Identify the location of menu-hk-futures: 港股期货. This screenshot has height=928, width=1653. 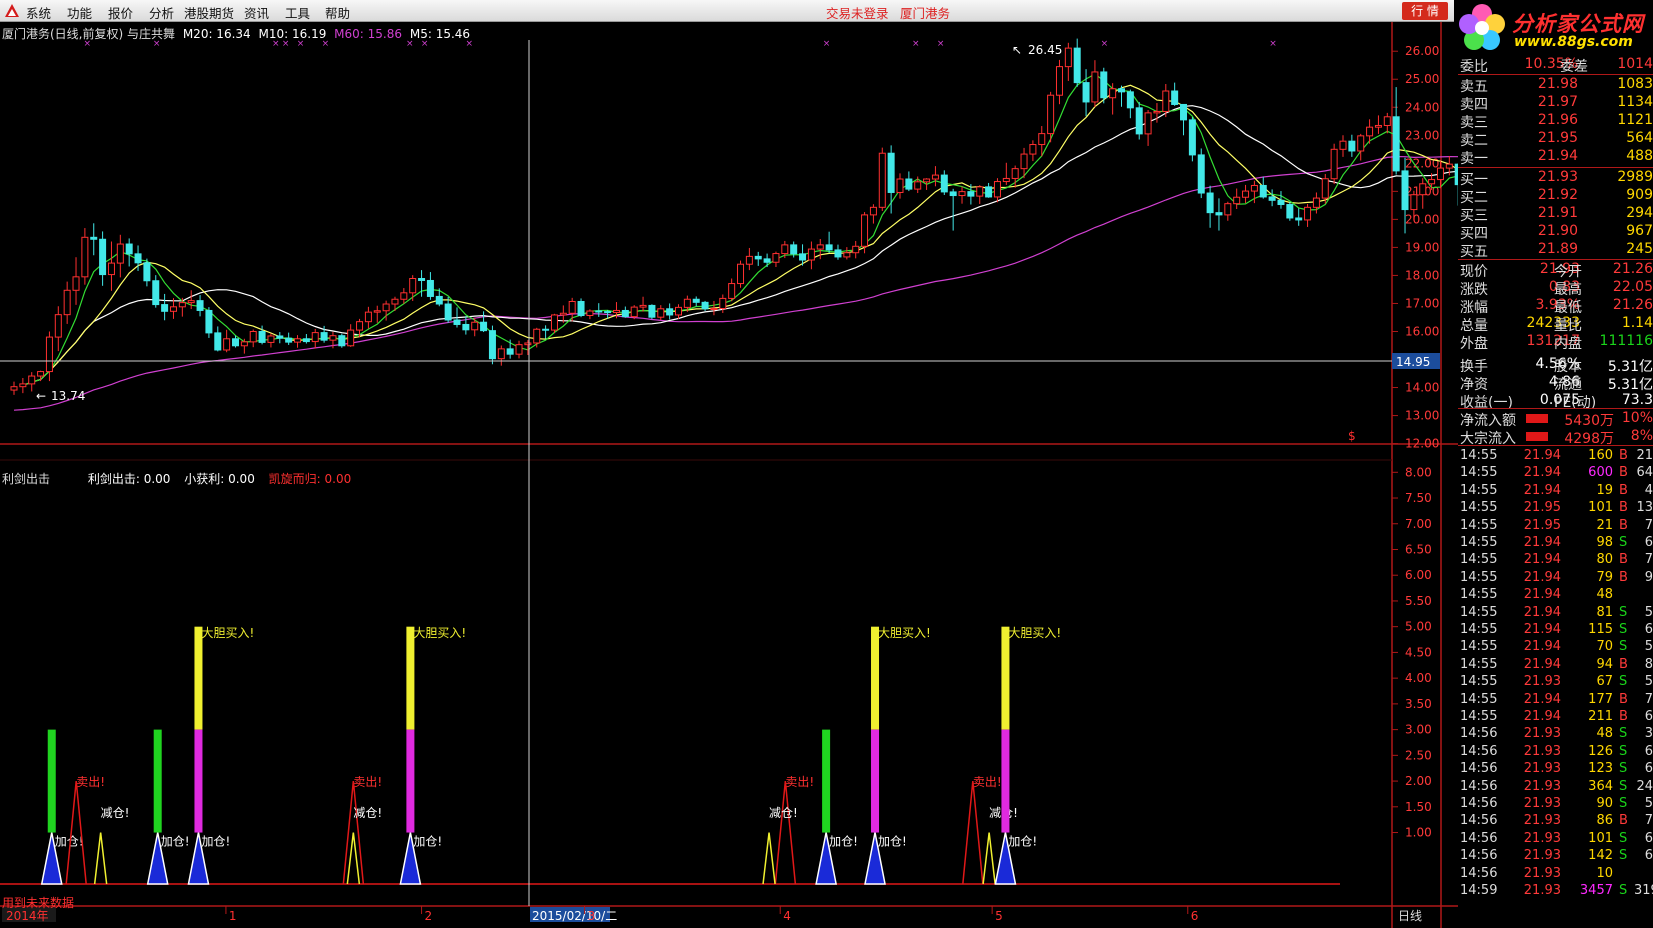
(209, 12).